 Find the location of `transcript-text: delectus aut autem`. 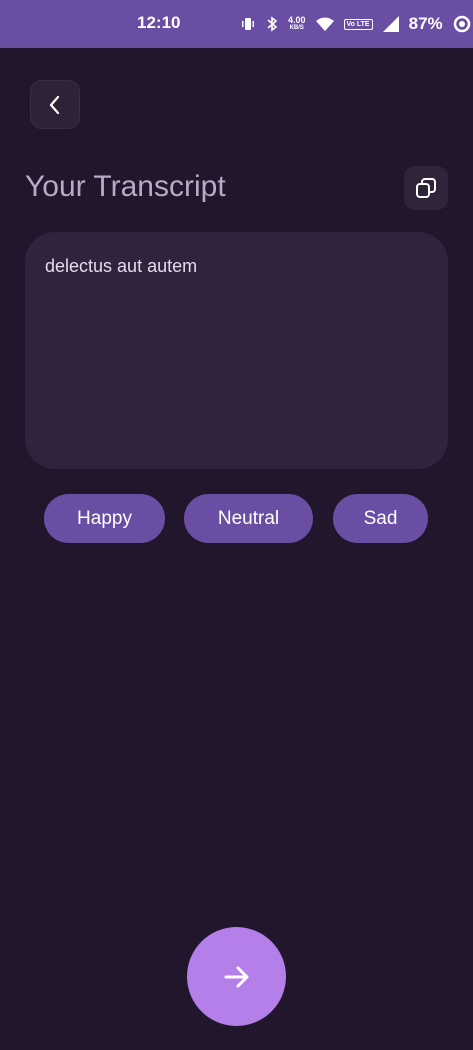

transcript-text: delectus aut autem is located at coordinates (121, 266).